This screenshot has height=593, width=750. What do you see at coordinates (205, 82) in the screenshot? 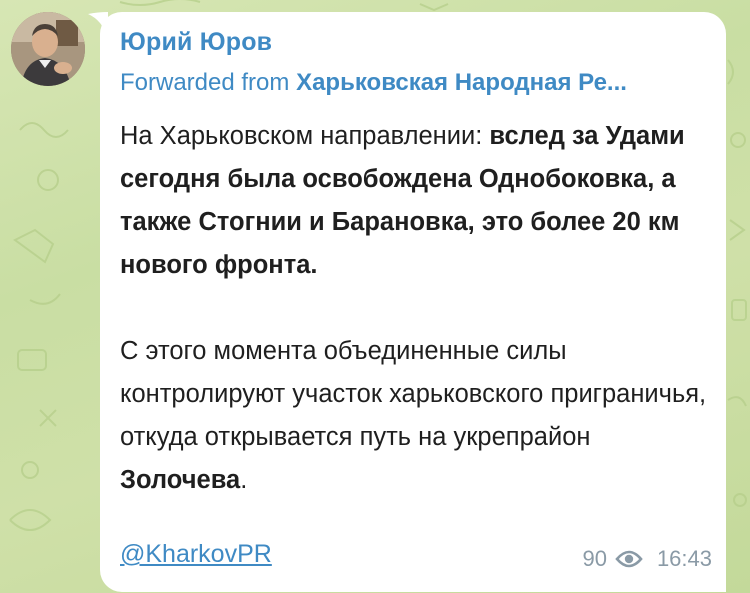
I see `forward-prefix: Forwarded from` at bounding box center [205, 82].